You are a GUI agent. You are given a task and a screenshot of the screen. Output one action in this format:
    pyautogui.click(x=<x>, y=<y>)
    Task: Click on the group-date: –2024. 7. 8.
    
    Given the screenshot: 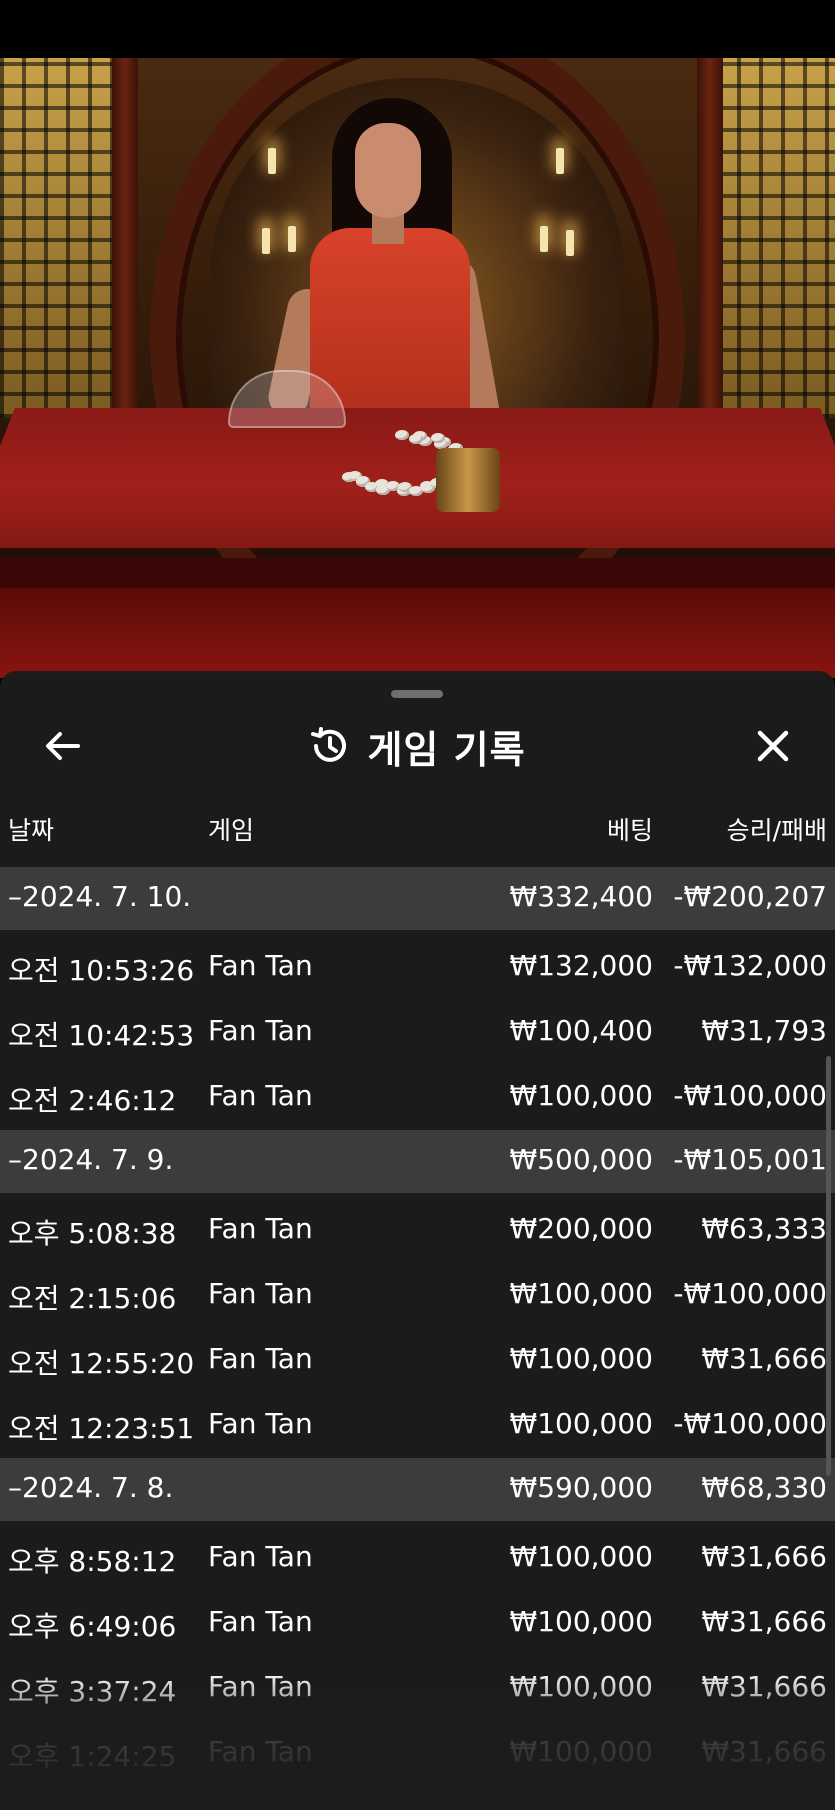 What is the action you would take?
    pyautogui.click(x=91, y=1487)
    